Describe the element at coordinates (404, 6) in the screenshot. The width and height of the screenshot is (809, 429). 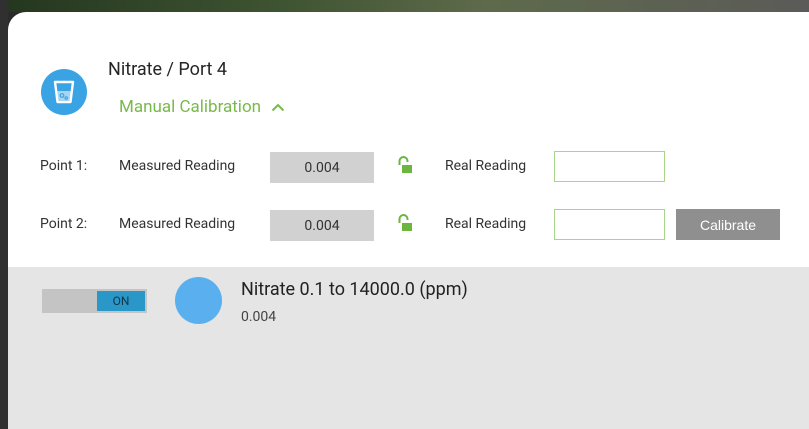
I see `background-strip` at that location.